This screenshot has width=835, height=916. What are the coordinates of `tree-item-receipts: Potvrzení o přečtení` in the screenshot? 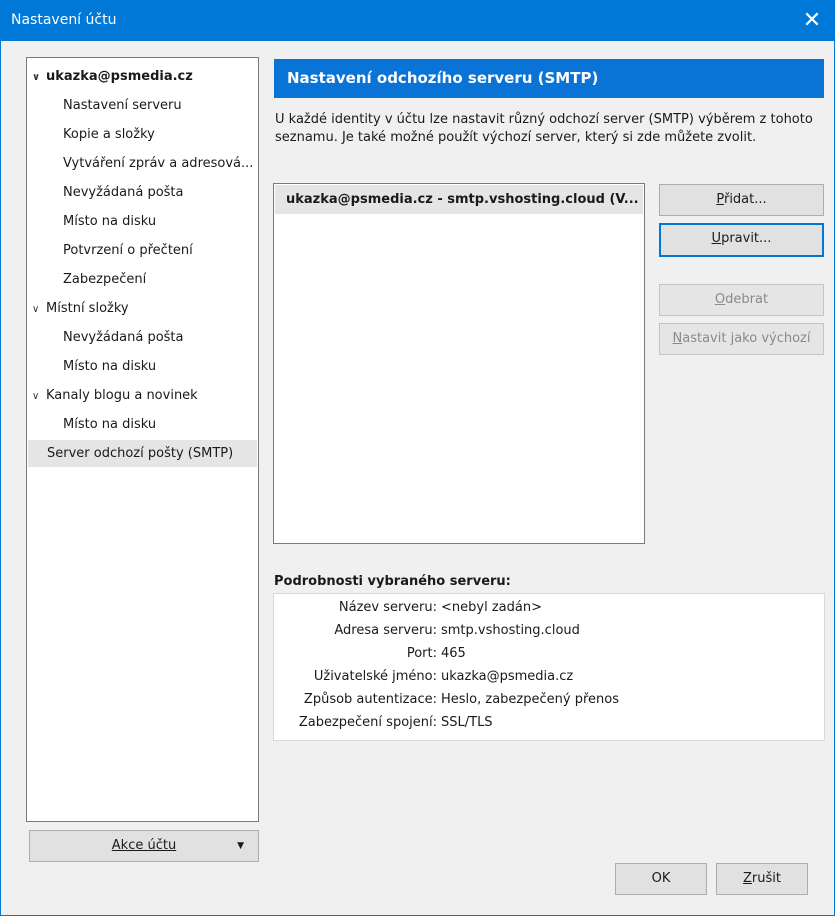 It's located at (110, 250).